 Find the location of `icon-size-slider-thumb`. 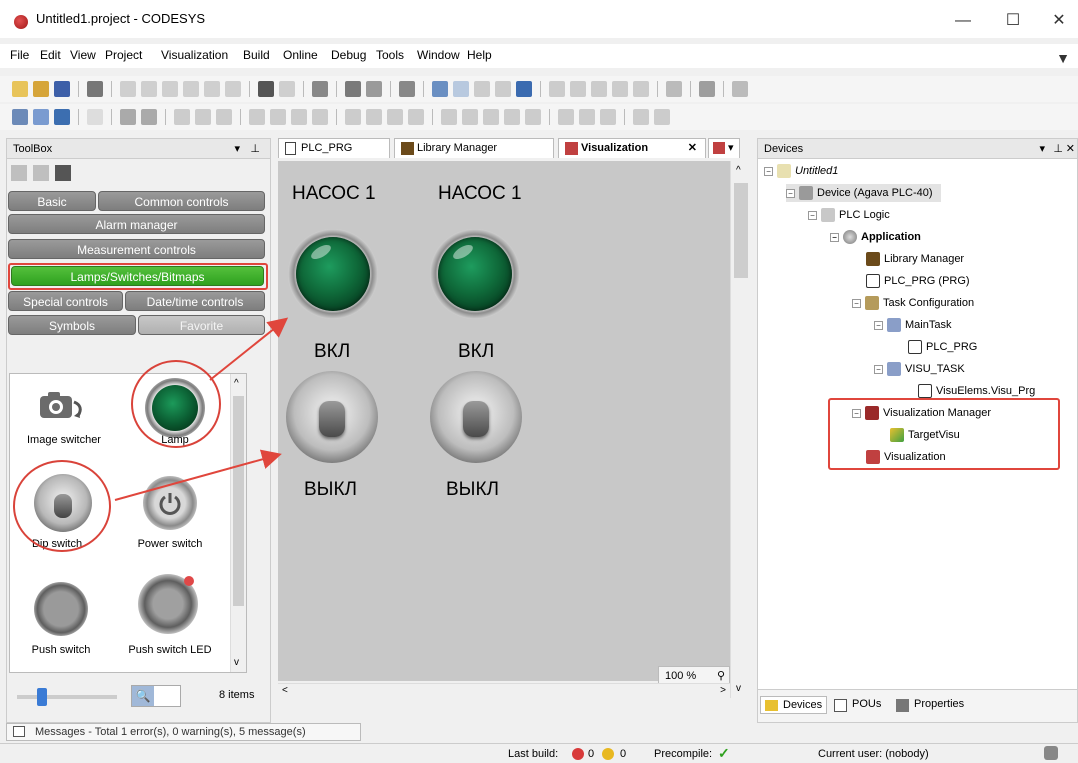

icon-size-slider-thumb is located at coordinates (42, 697).